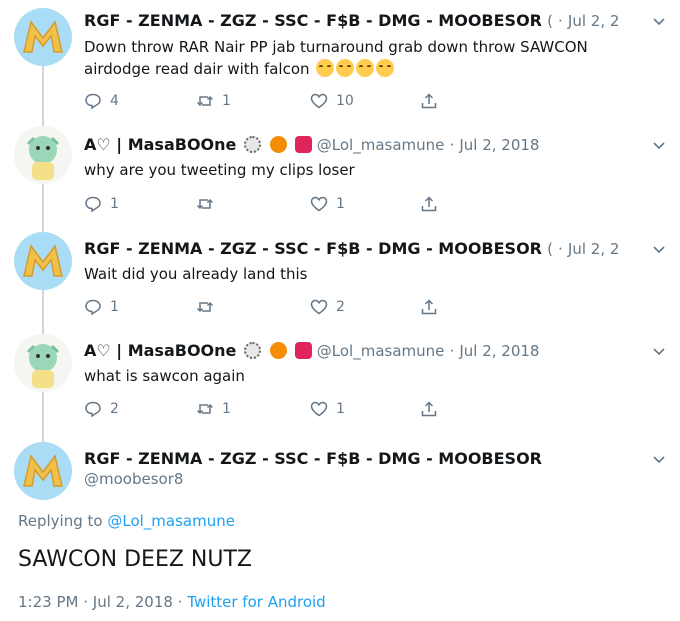  Describe the element at coordinates (135, 559) in the screenshot. I see `focused-tweet-text: SAWCON DEEZ NUTZ` at that location.